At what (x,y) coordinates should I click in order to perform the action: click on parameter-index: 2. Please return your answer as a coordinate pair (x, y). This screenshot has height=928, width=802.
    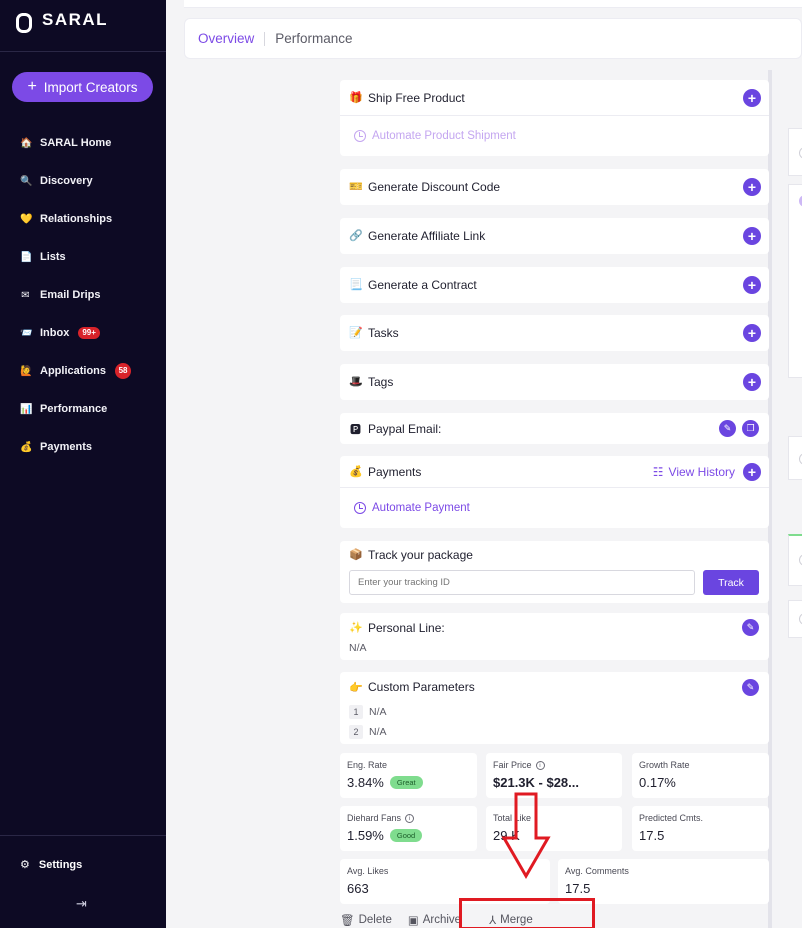
    Looking at the image, I should click on (356, 732).